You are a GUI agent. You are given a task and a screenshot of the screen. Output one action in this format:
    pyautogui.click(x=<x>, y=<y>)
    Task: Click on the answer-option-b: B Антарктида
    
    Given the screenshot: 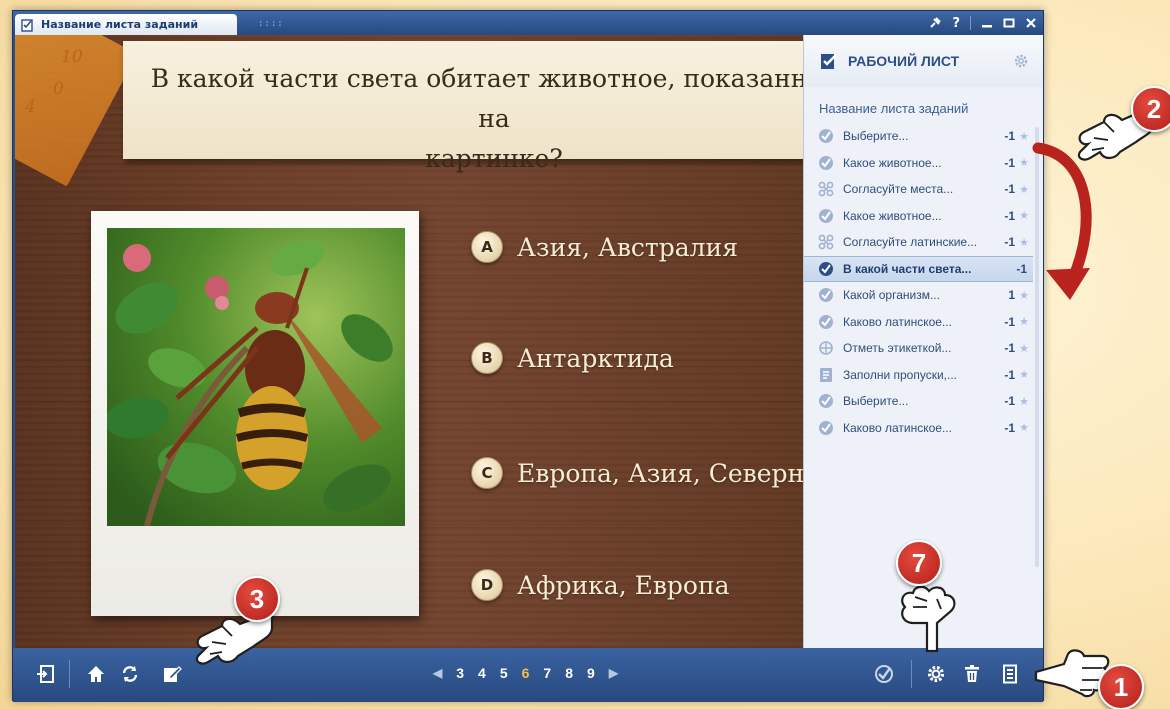 What is the action you would take?
    pyautogui.click(x=572, y=358)
    